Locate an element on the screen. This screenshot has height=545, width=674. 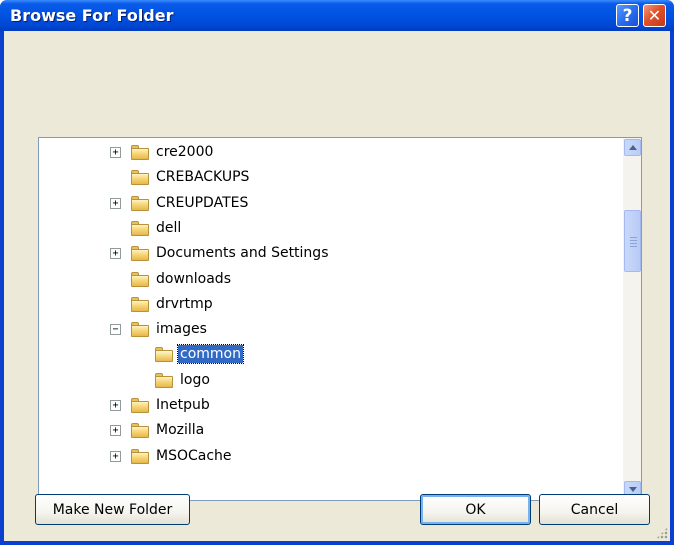
tree-item-label: Inetpub is located at coordinates (183, 405).